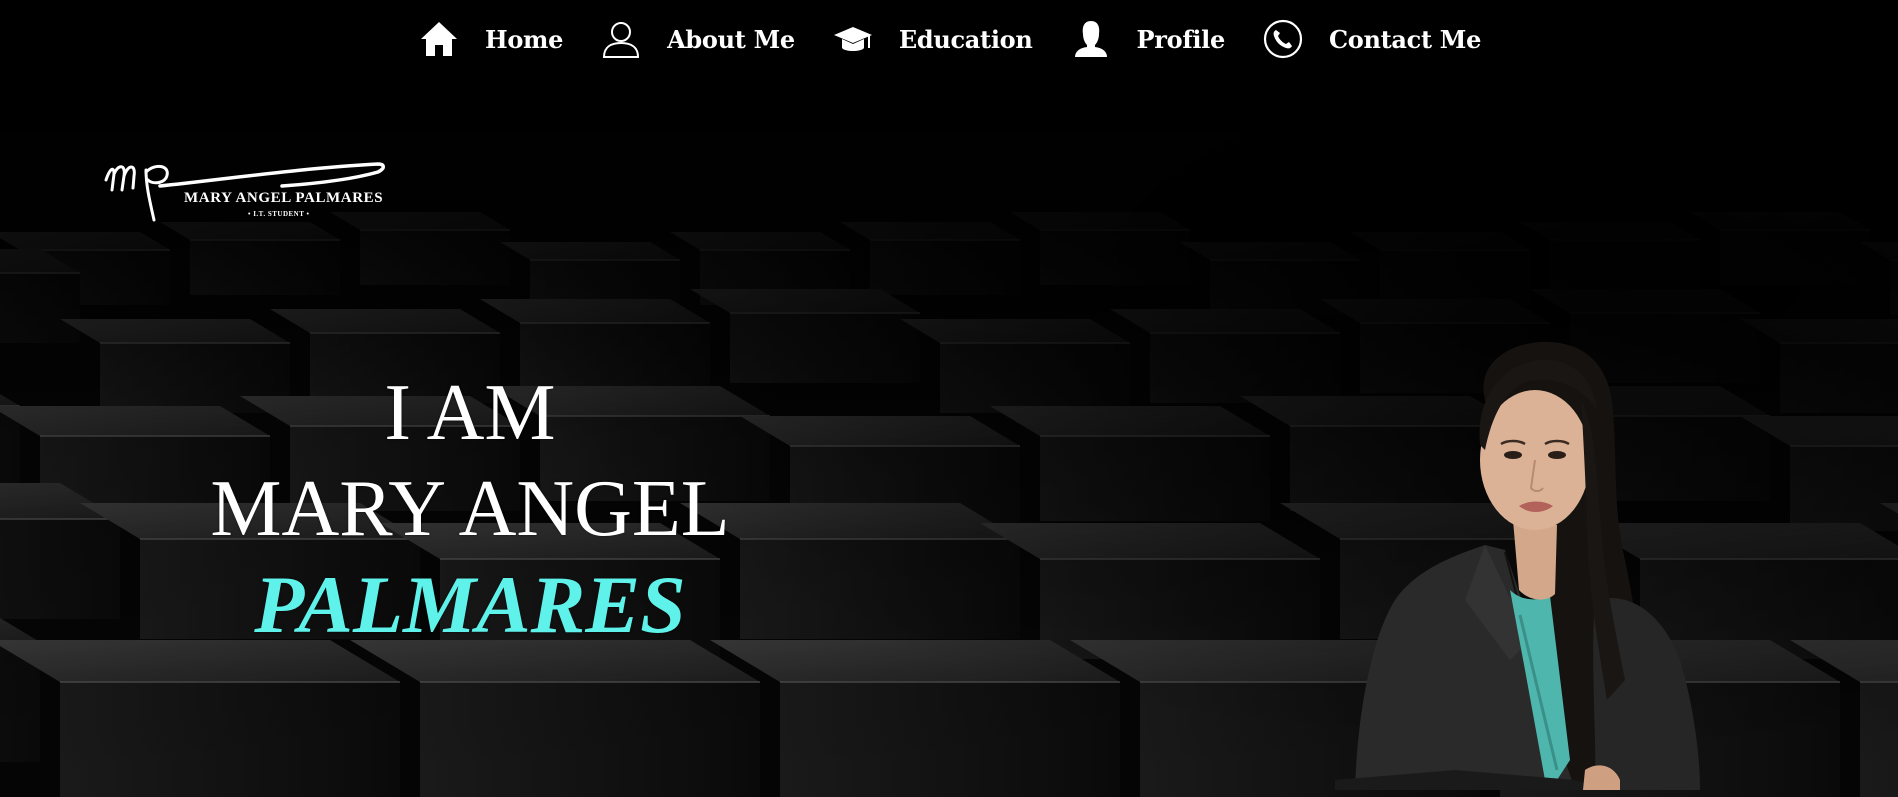  Describe the element at coordinates (965, 39) in the screenshot. I see `nav-label-education: Education` at that location.